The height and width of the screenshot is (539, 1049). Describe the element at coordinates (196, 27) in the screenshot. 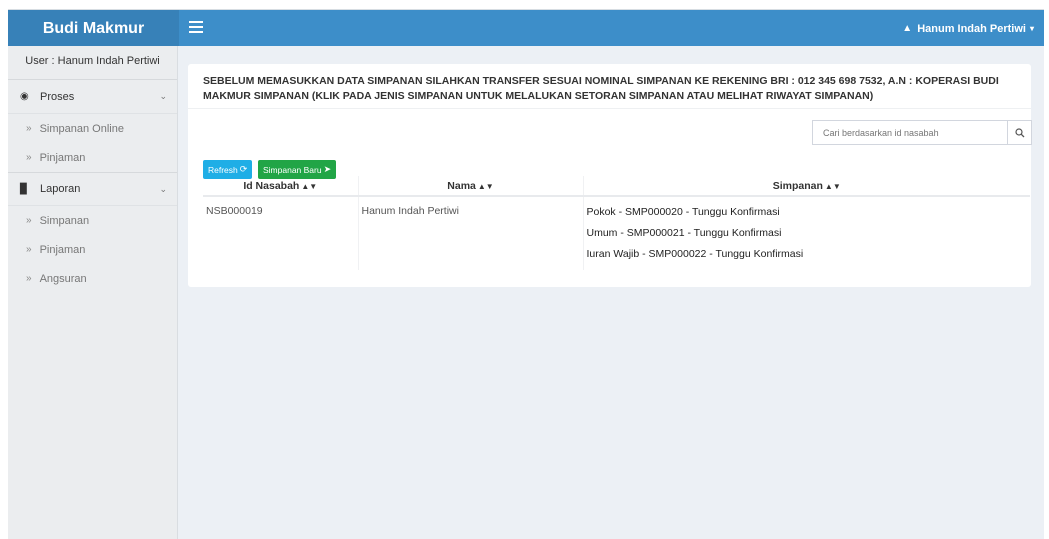

I see `sidebar-toggle-icon` at that location.